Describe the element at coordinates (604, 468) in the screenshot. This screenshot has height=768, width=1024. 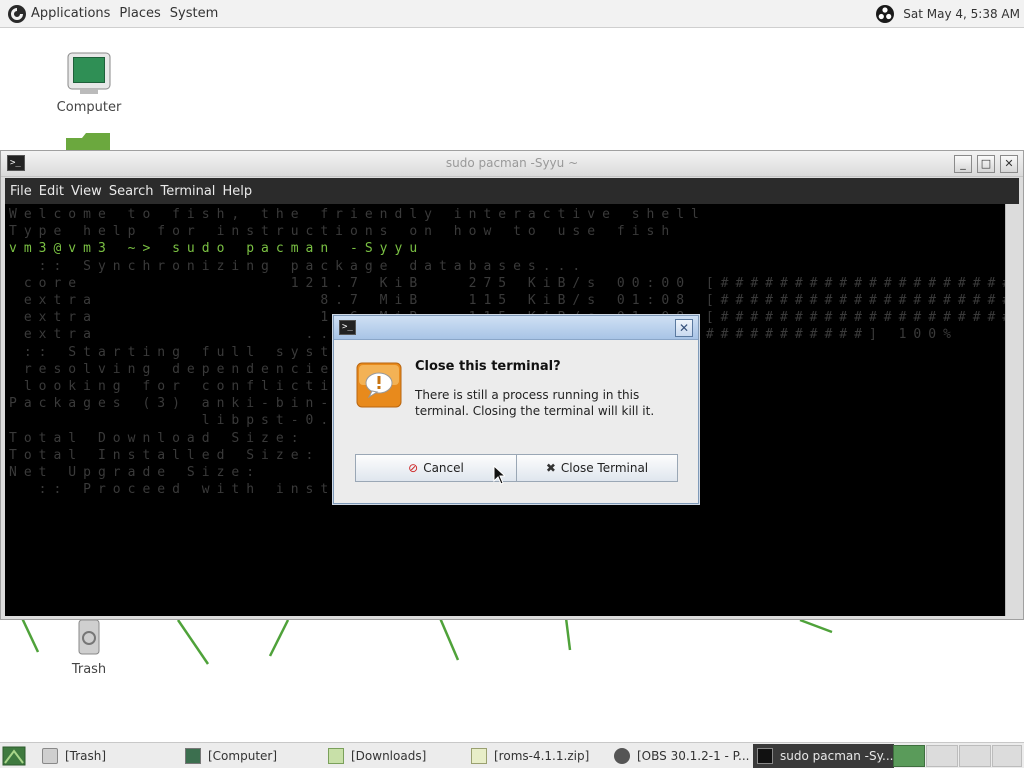
I see `close-terminal-button-label: Close Terminal` at that location.